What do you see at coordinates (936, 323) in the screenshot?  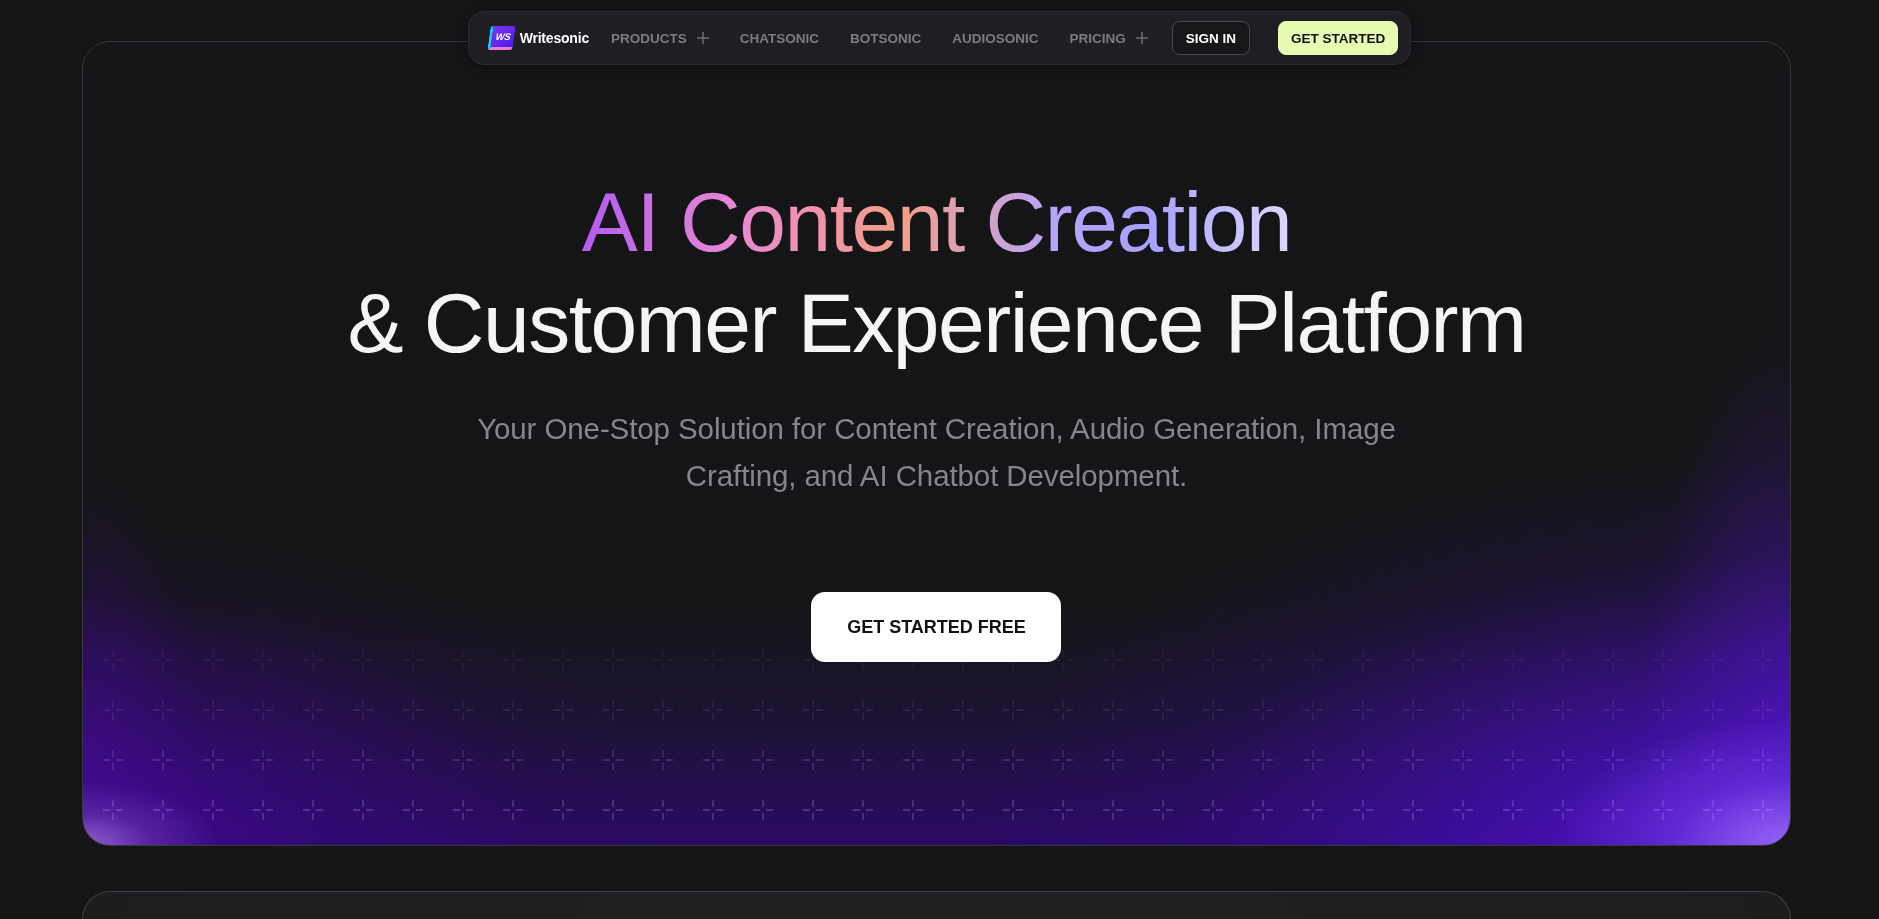 I see `hero-heading: & Customer Experience Platform` at bounding box center [936, 323].